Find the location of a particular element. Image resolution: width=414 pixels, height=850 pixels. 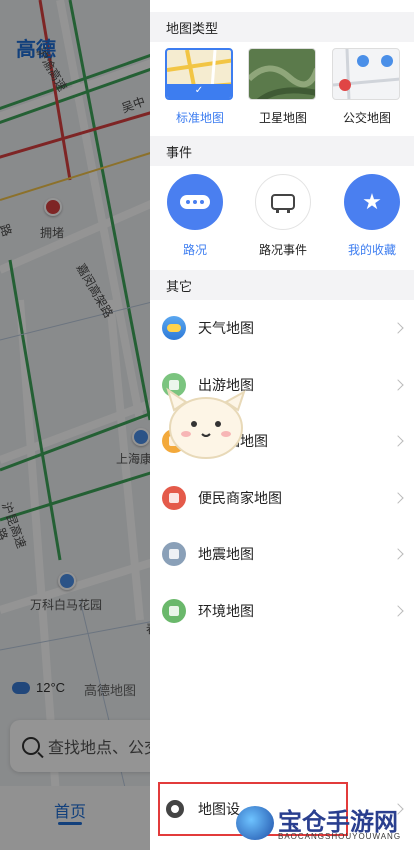

list-item-label: 环境地图 is located at coordinates (226, 610).